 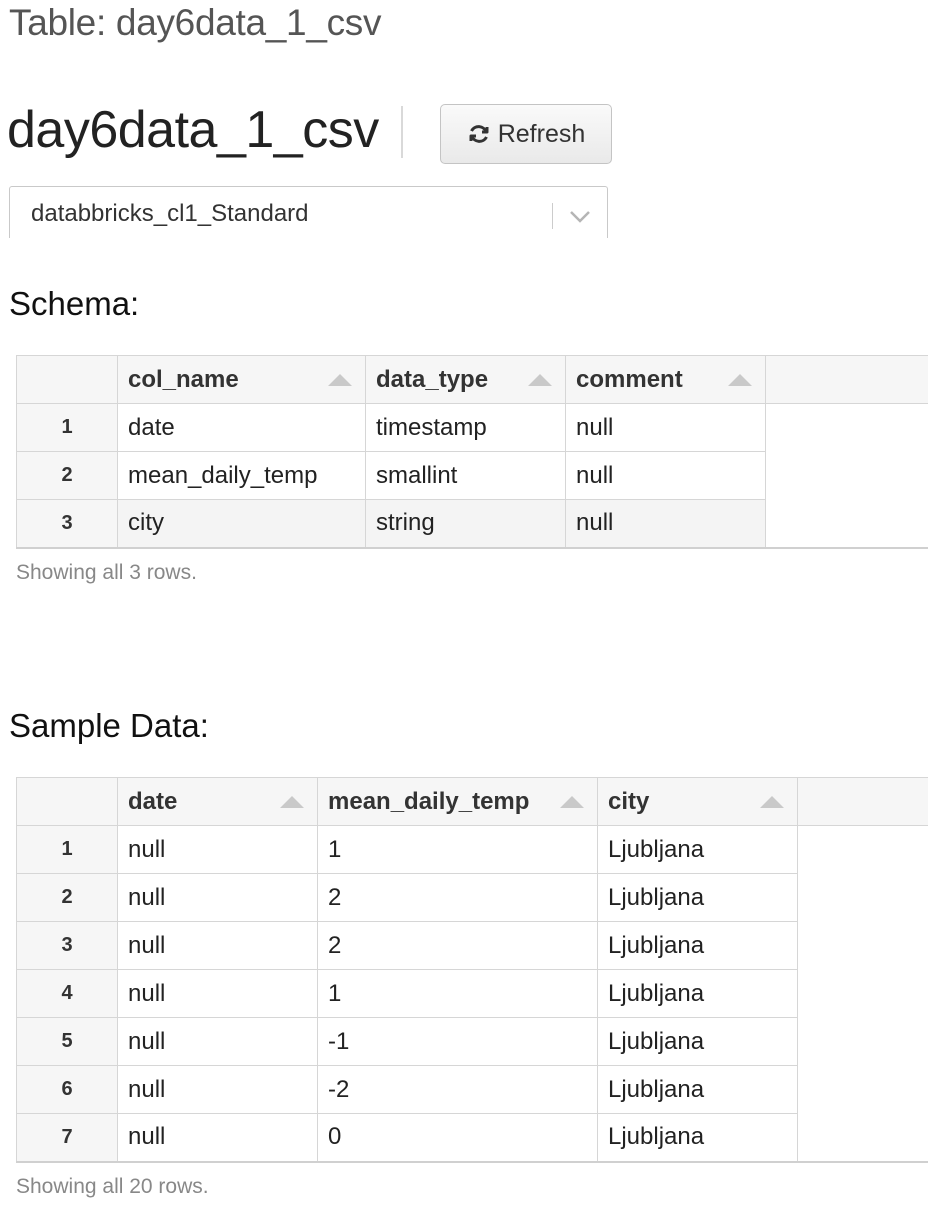 I want to click on table-cell: smallint, so click(x=465, y=475).